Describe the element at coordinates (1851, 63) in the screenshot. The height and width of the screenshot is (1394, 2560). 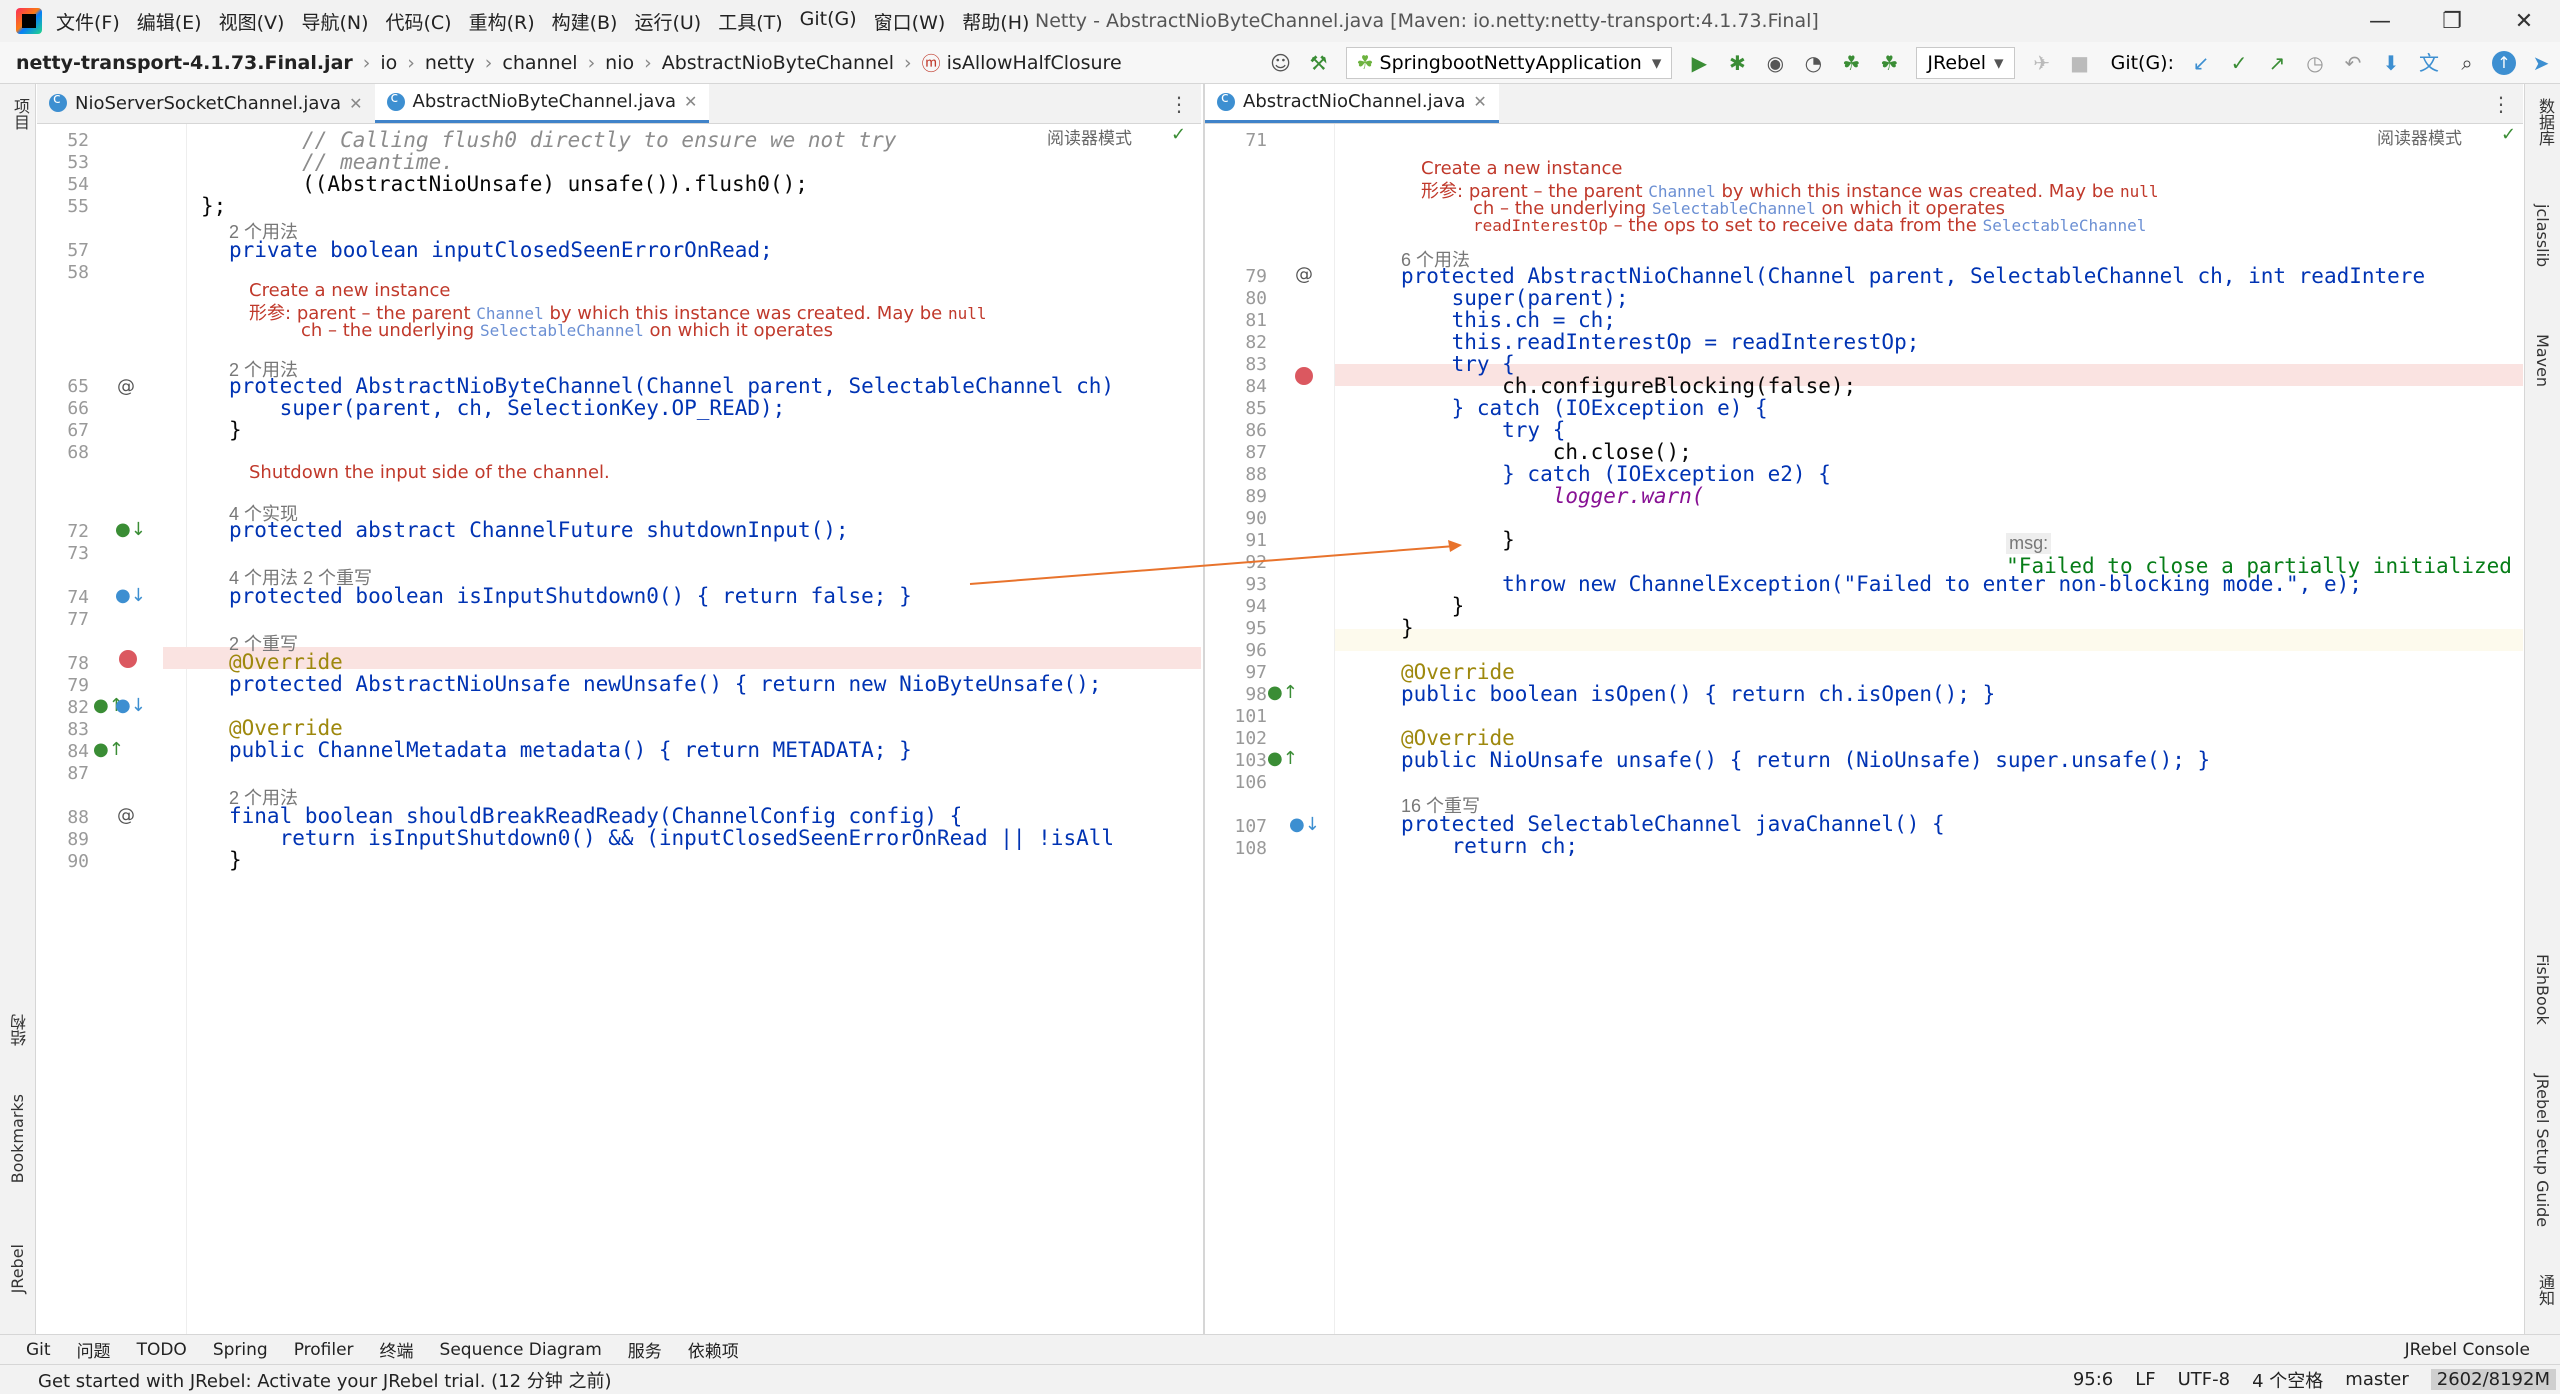
I see `jrebel-run-icon: ☘` at that location.